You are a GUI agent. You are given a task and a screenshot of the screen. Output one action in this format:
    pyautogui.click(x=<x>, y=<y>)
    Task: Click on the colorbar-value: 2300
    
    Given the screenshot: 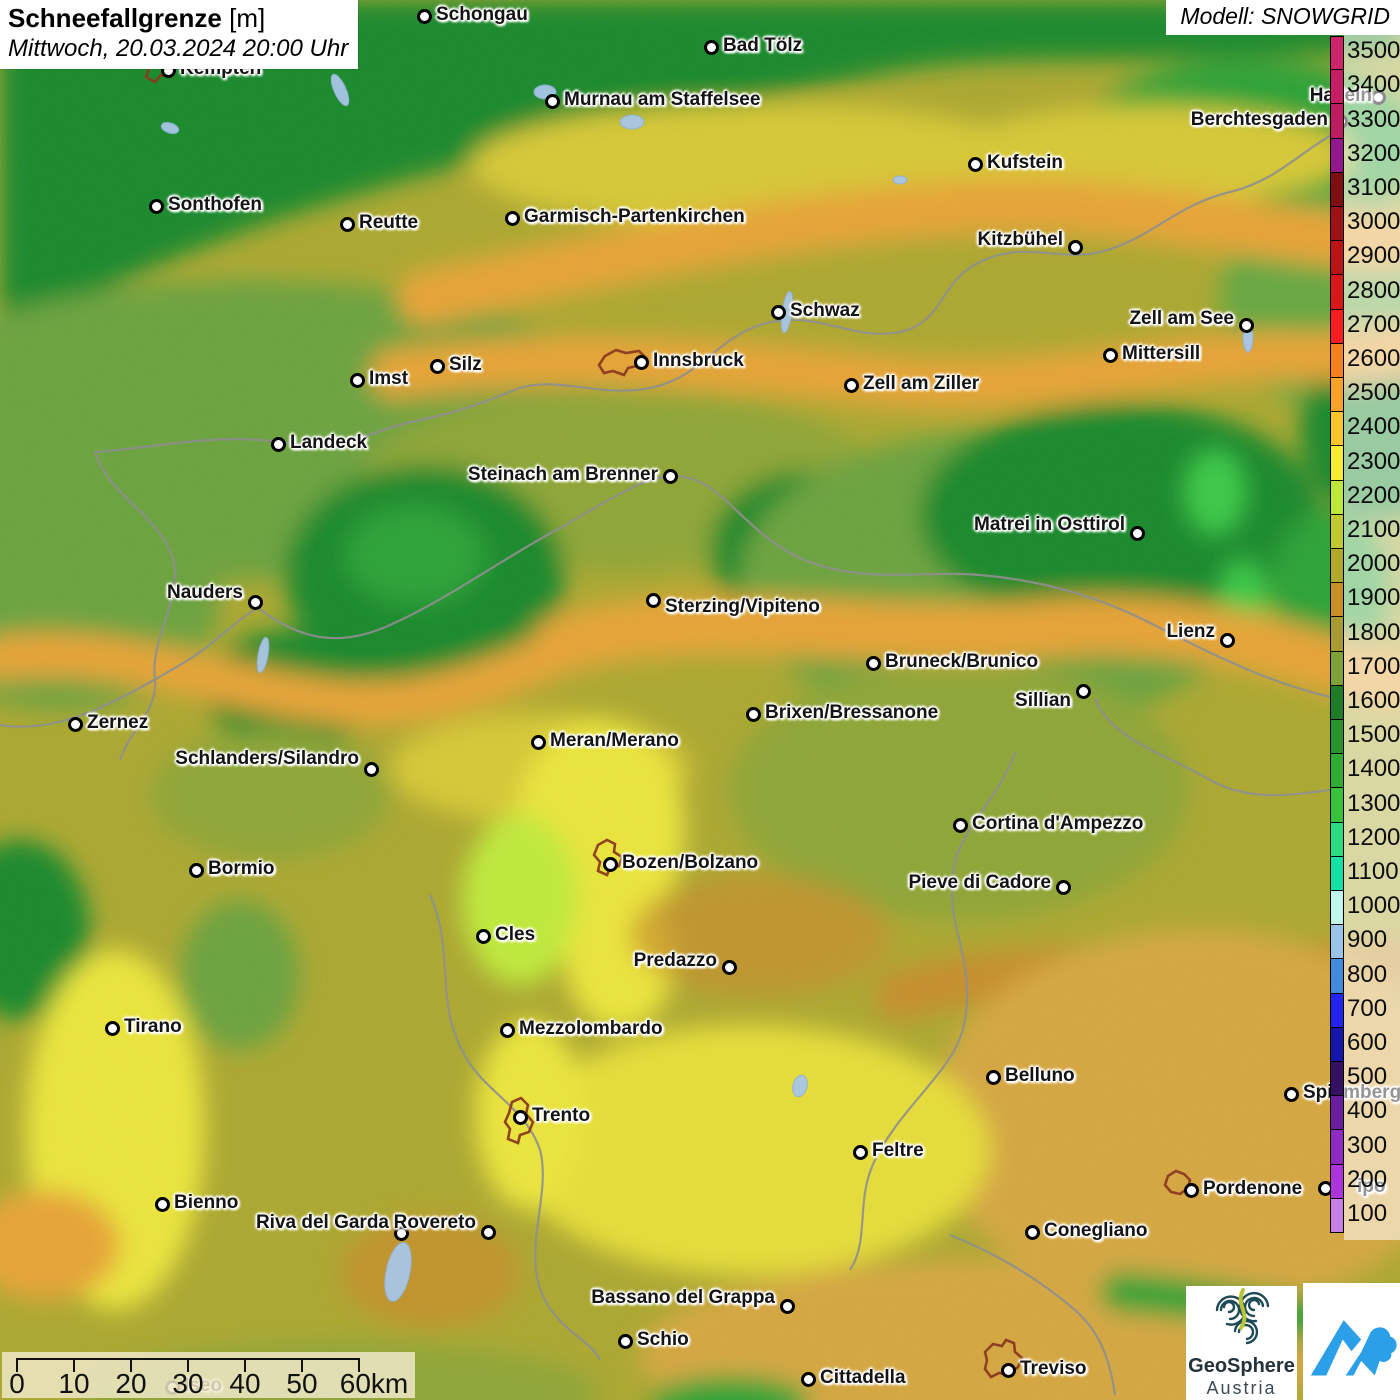 What is the action you would take?
    pyautogui.click(x=1373, y=461)
    